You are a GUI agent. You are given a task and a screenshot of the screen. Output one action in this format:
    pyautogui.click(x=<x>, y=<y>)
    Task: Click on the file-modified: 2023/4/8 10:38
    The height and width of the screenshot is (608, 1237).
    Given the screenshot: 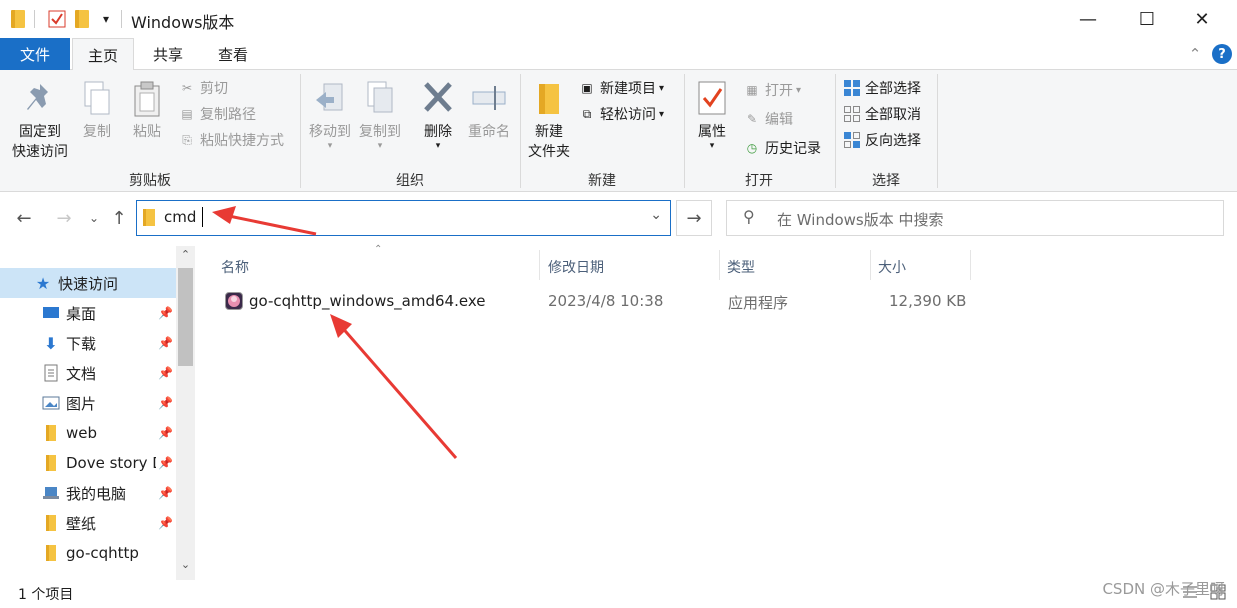 What is the action you would take?
    pyautogui.click(x=606, y=301)
    